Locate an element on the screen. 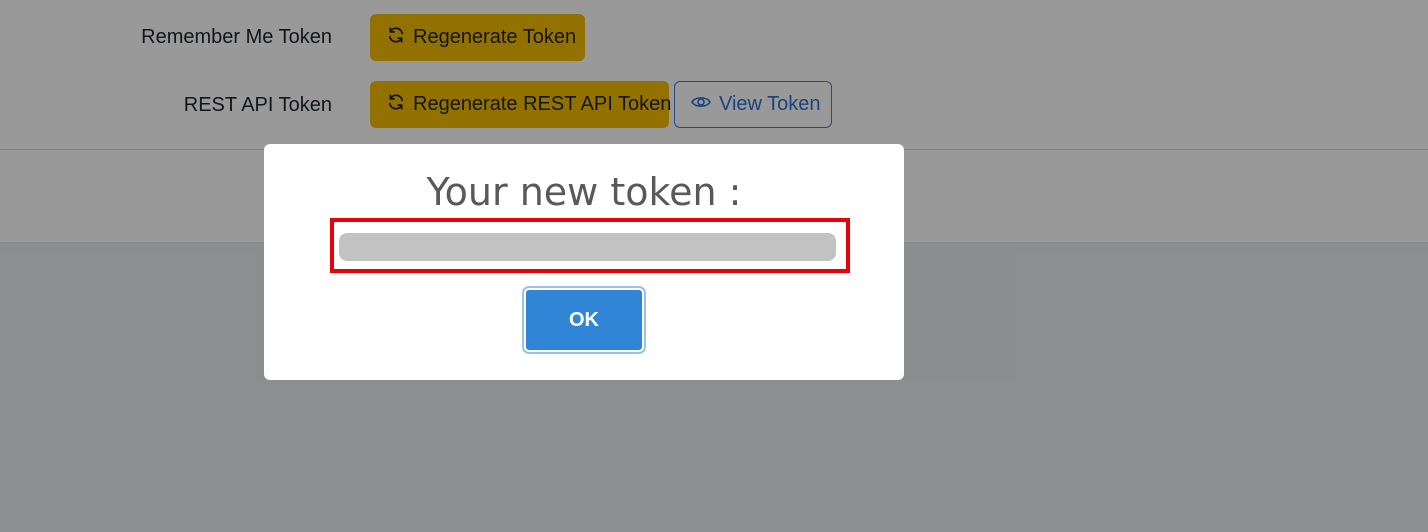 The image size is (1428, 532). ok-button: OK is located at coordinates (584, 320).